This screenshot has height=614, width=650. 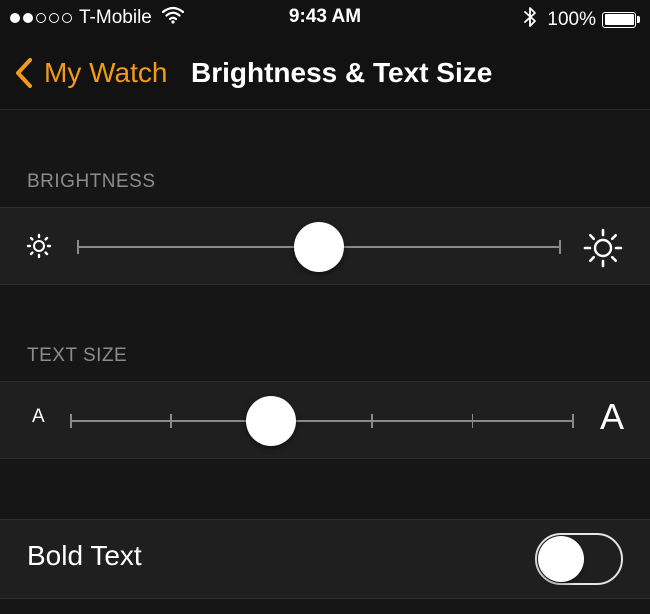 I want to click on section-header-brightness: BRIGHTNESS, so click(x=91, y=181).